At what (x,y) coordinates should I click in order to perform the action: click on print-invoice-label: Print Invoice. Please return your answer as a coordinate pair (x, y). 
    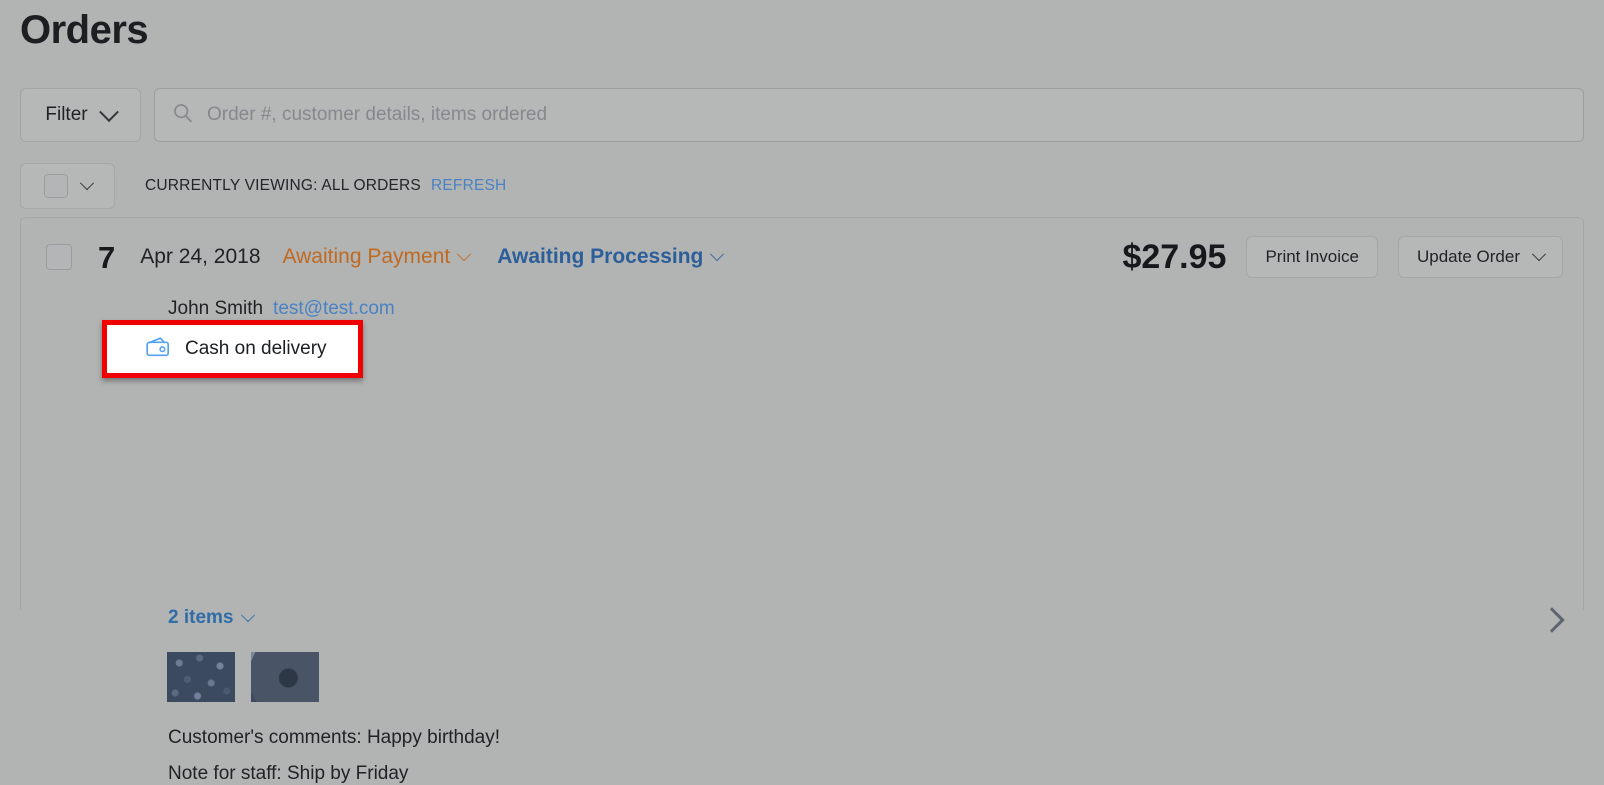
    Looking at the image, I should click on (1312, 256).